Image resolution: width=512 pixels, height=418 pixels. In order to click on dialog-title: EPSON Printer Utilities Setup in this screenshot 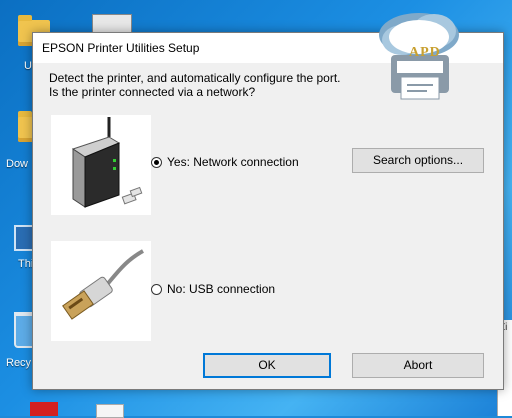, I will do `click(121, 48)`.